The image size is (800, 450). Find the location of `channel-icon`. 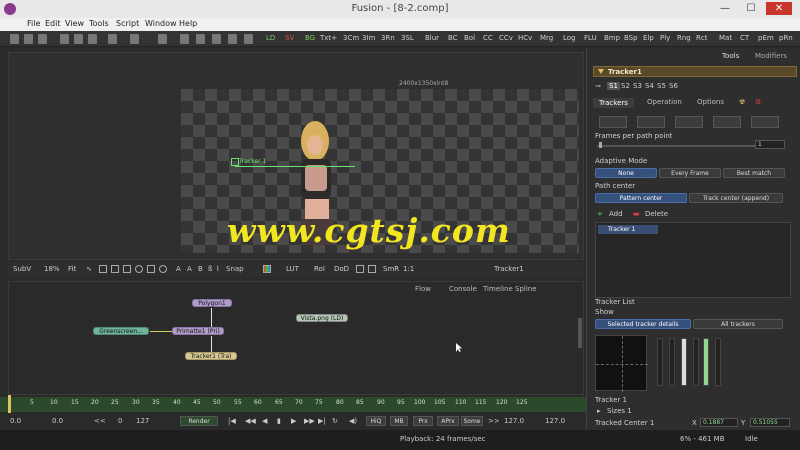

channel-icon is located at coordinates (267, 269).